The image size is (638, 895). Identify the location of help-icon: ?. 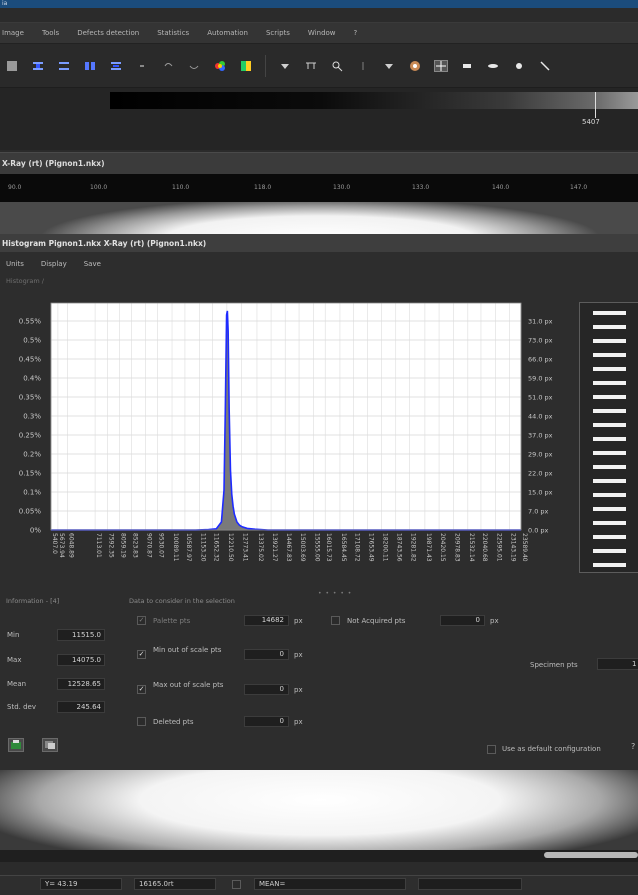
(633, 746).